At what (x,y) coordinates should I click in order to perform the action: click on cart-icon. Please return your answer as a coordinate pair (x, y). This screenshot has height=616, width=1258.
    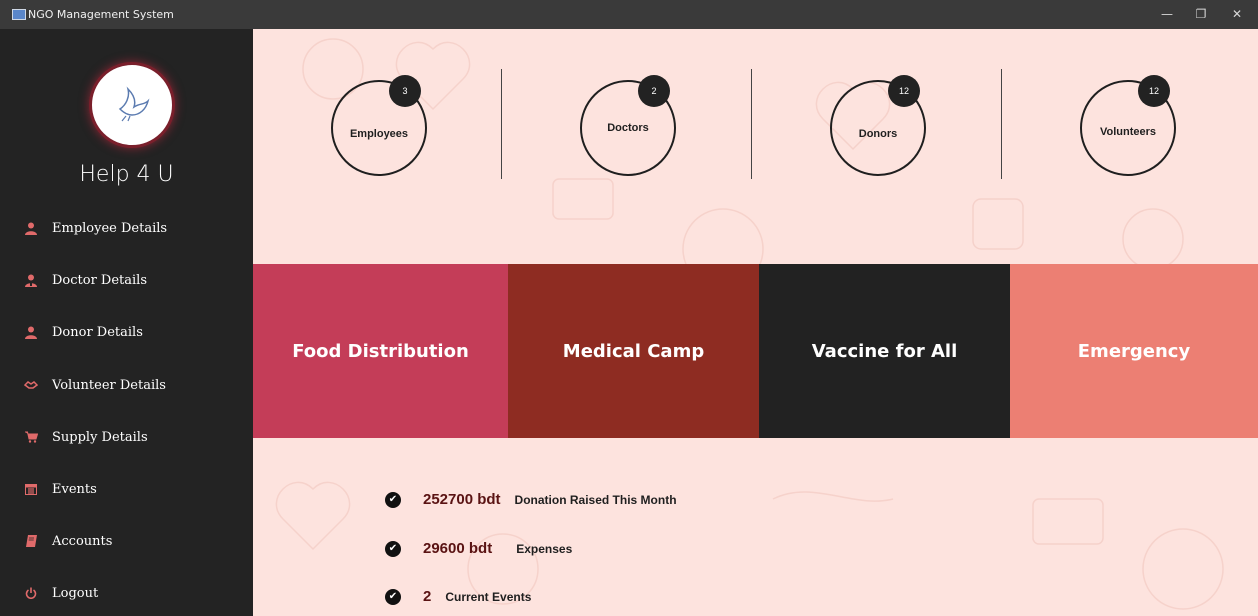
    Looking at the image, I should click on (31, 437).